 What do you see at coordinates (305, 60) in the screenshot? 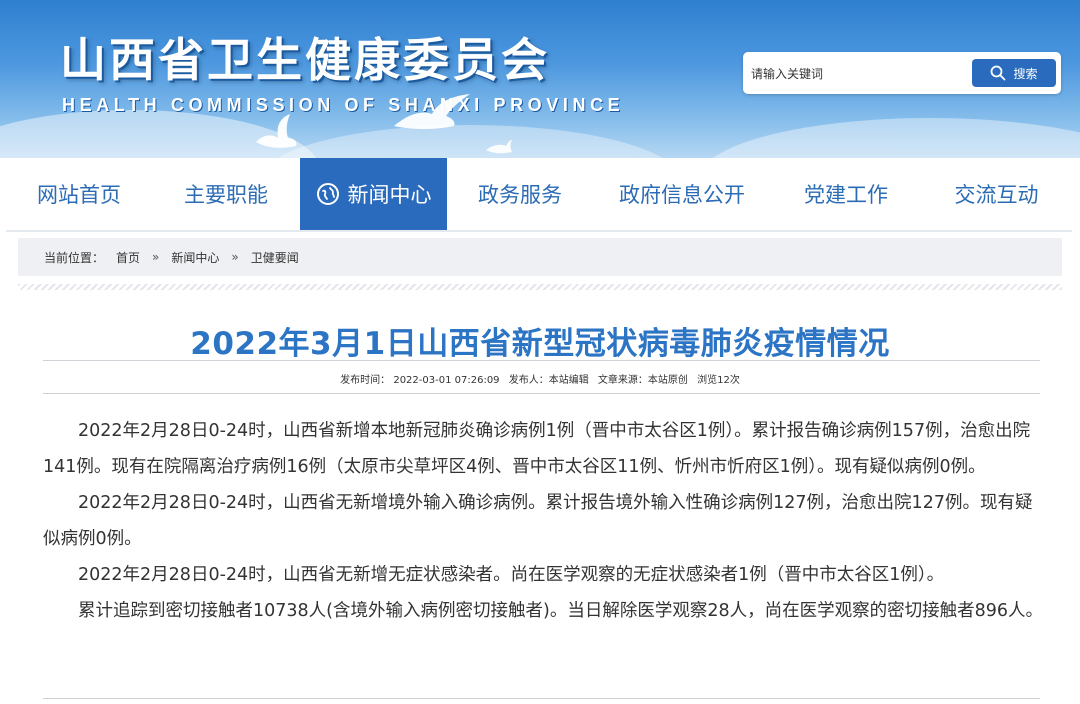
I see `site-title: 山西省卫生健康委员会` at bounding box center [305, 60].